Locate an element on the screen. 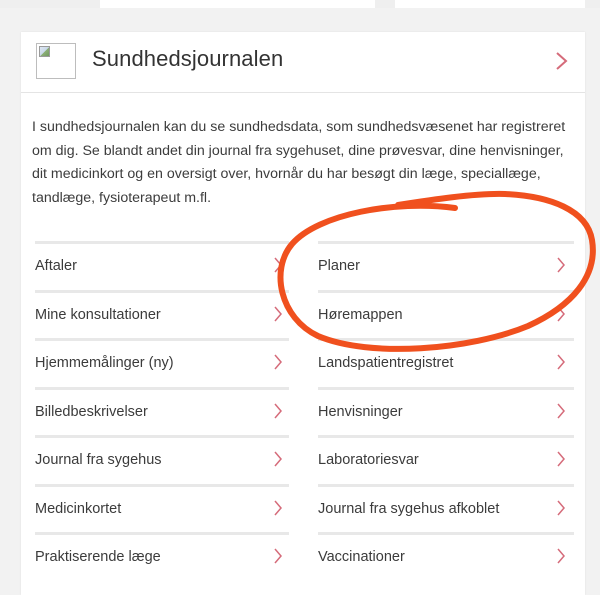 Image resolution: width=600 pixels, height=595 pixels. link-label: Landspatientregistret is located at coordinates (386, 363).